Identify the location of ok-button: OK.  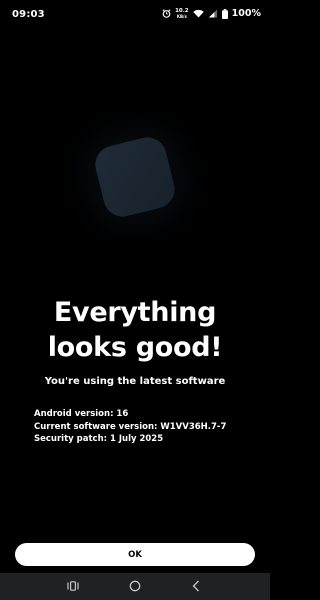
(135, 554).